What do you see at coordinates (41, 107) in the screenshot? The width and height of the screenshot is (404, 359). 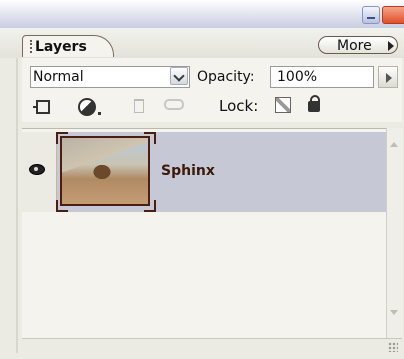 I see `preserve-transparency-icon` at bounding box center [41, 107].